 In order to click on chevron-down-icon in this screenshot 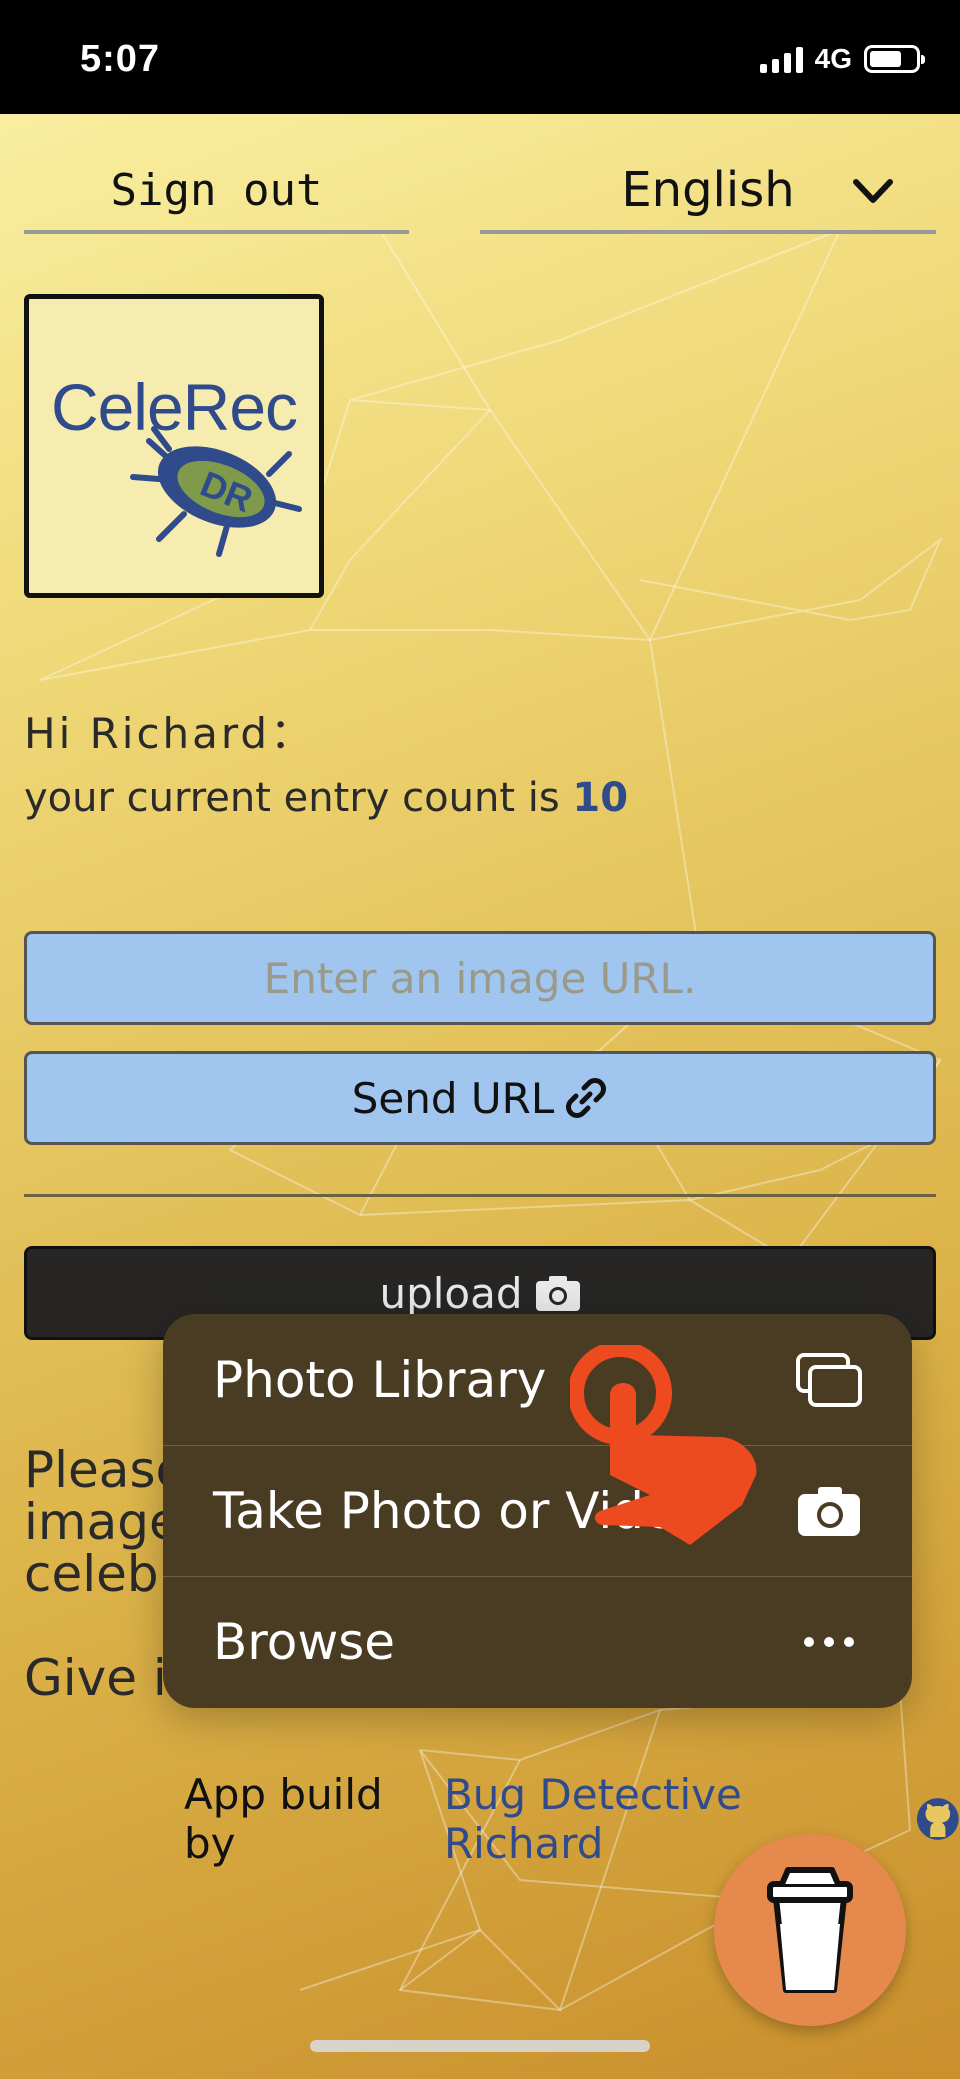, I will do `click(873, 191)`.